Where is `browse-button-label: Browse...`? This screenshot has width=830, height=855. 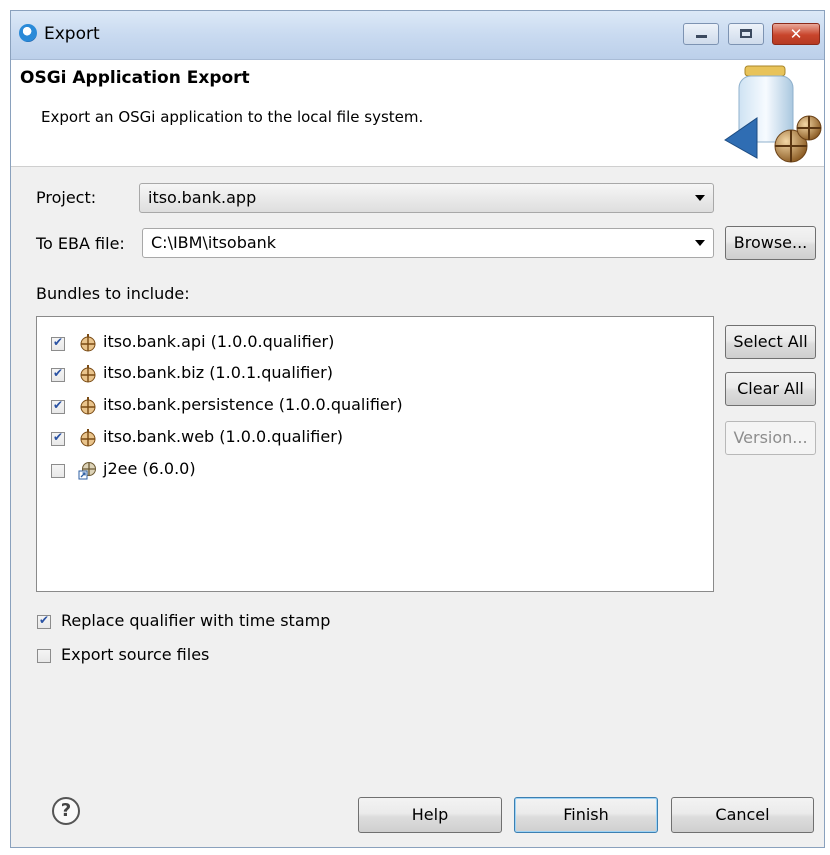
browse-button-label: Browse... is located at coordinates (770, 242).